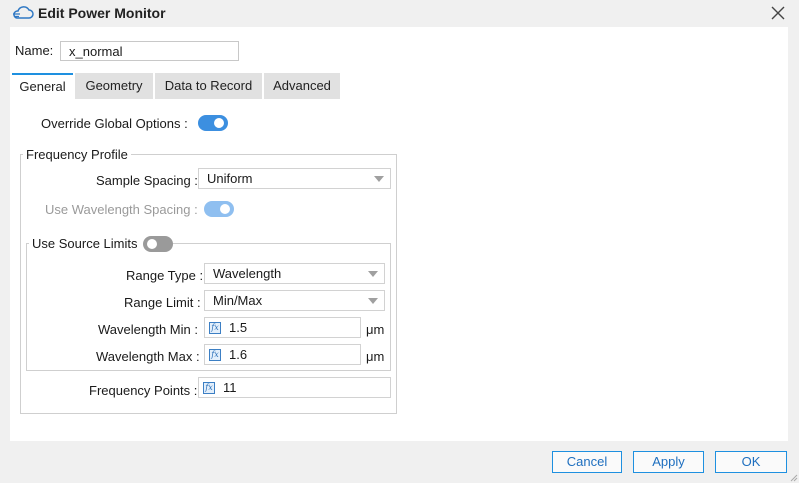  What do you see at coordinates (282, 354) in the screenshot?
I see `wavelength-max-input: fx 1.6` at bounding box center [282, 354].